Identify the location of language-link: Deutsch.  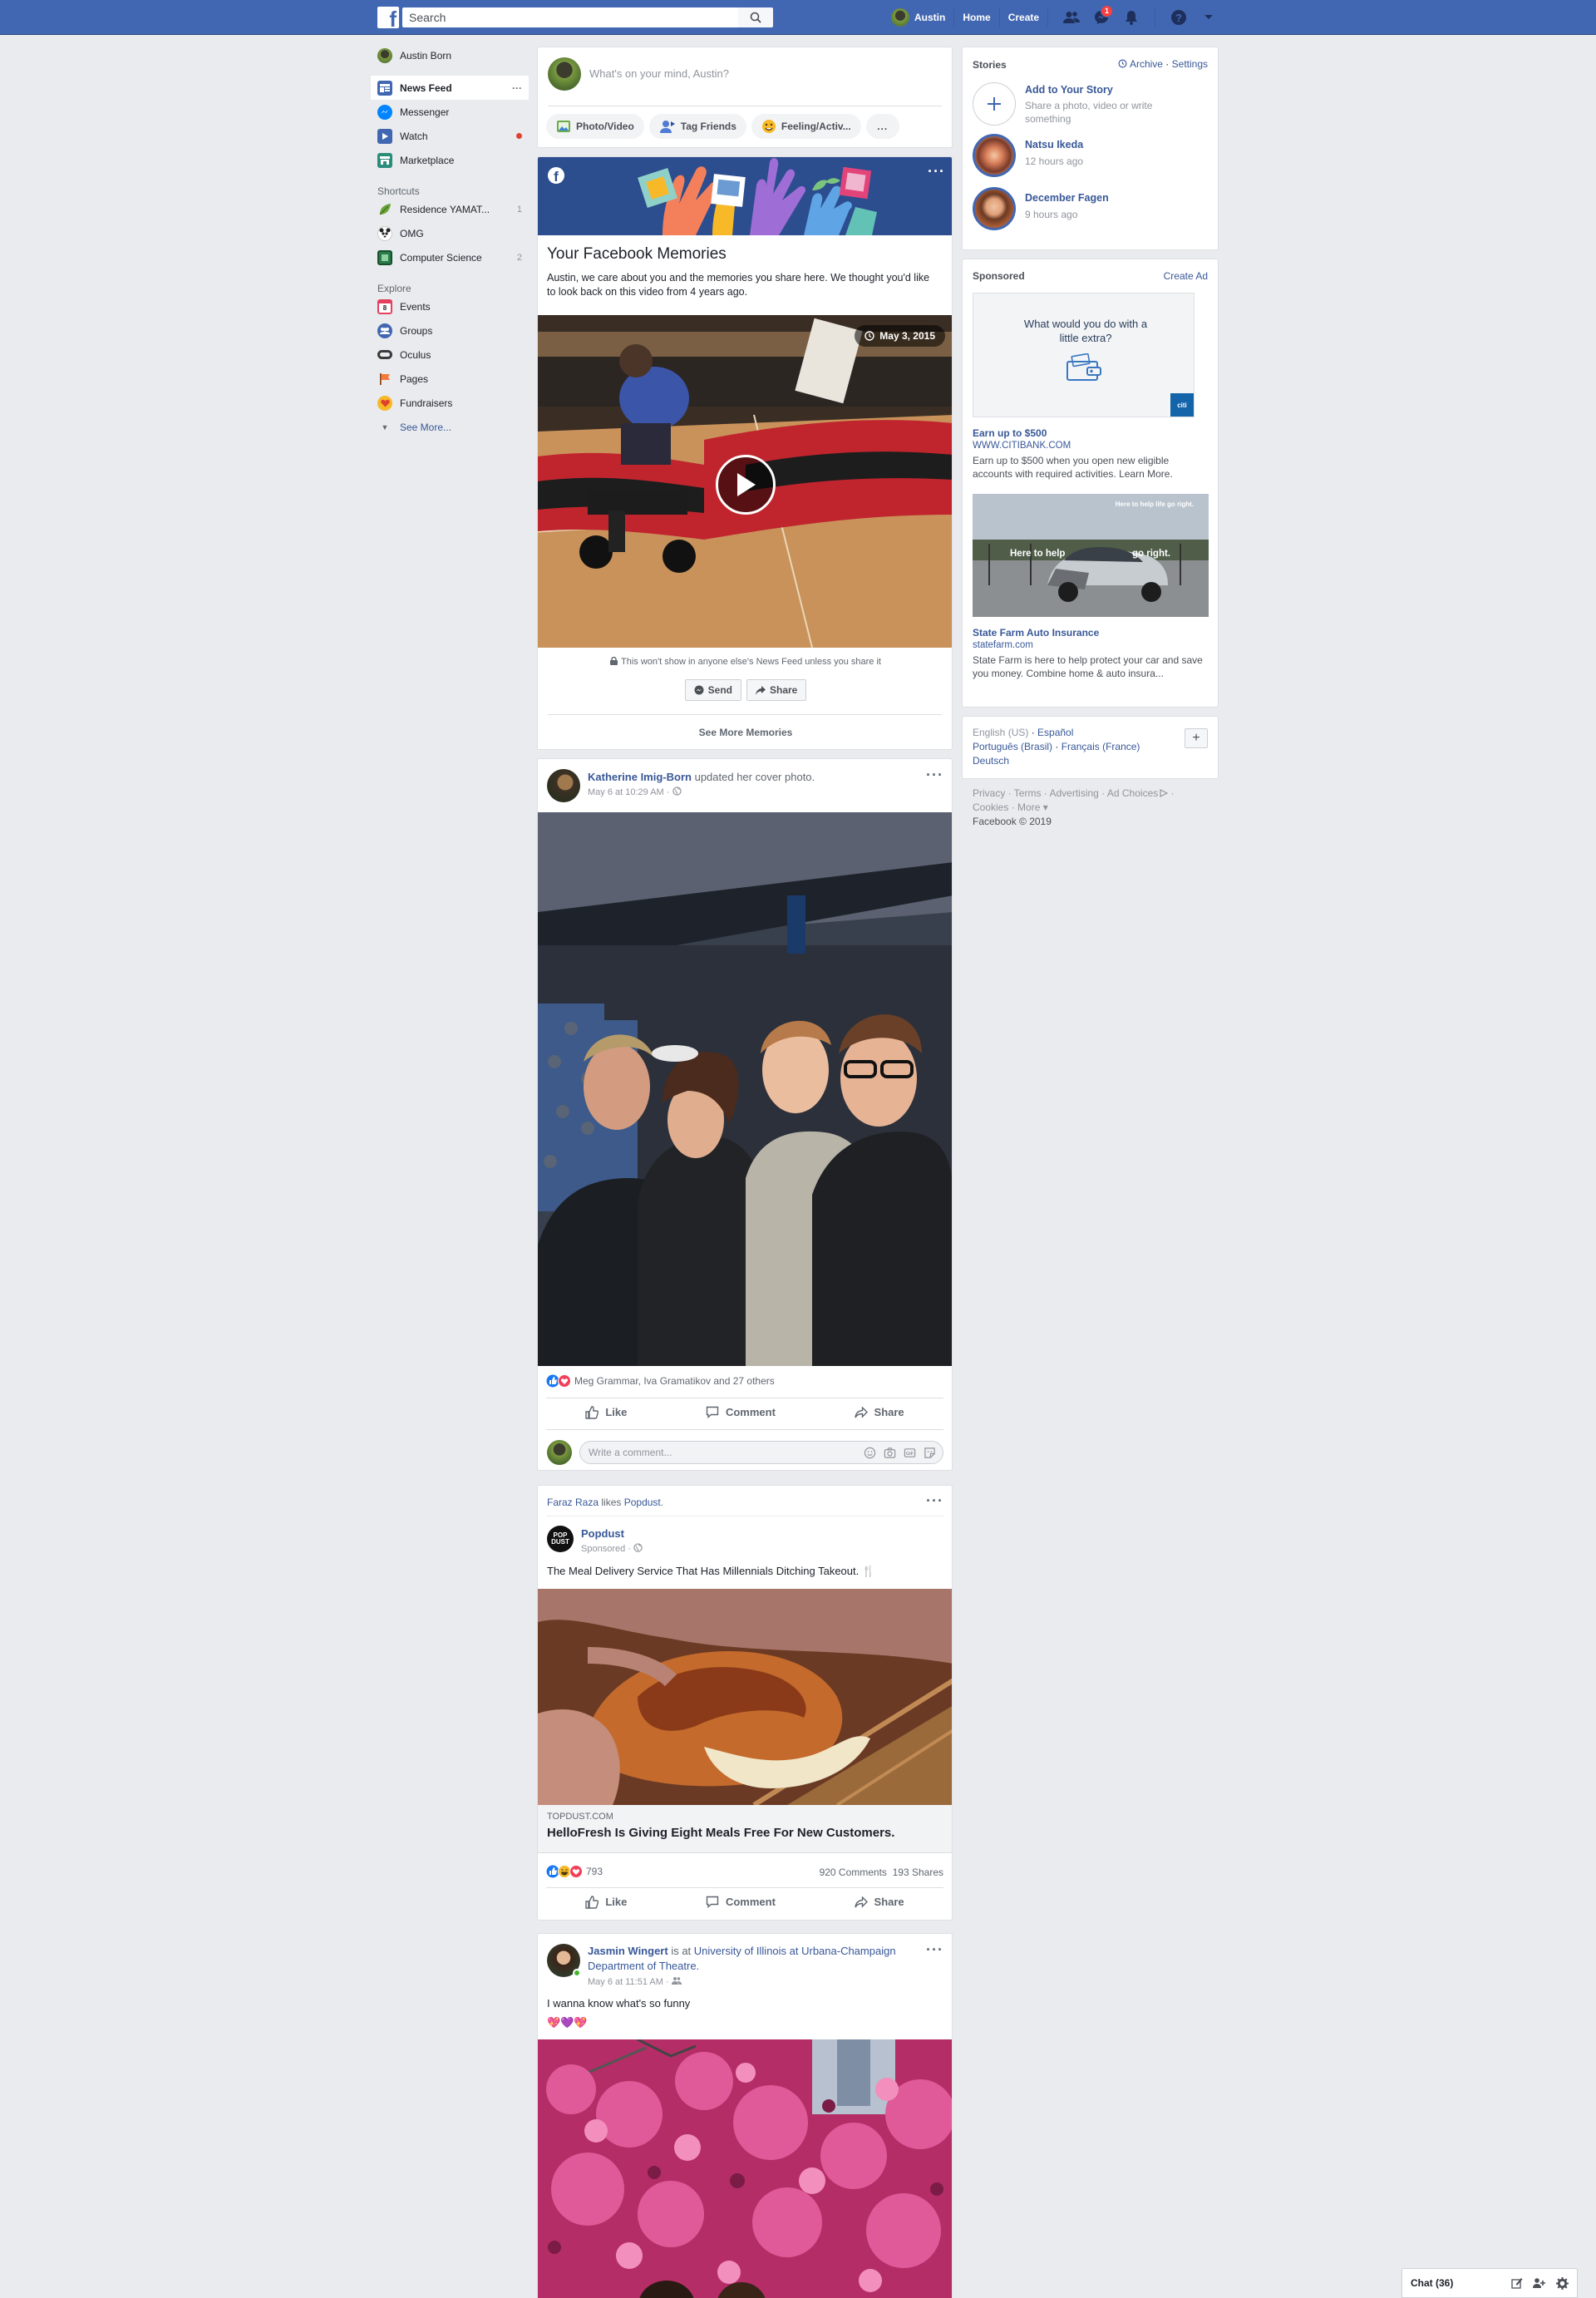
(991, 761).